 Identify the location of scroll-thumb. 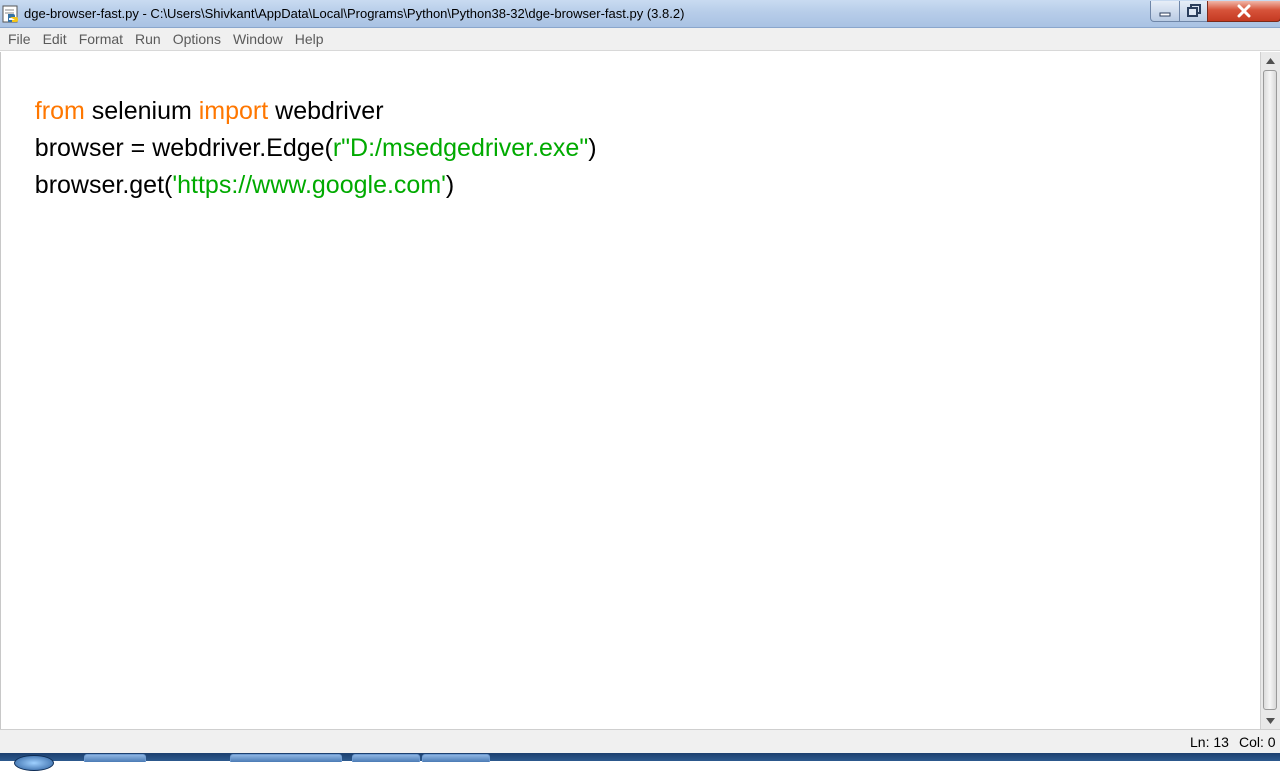
(1270, 390).